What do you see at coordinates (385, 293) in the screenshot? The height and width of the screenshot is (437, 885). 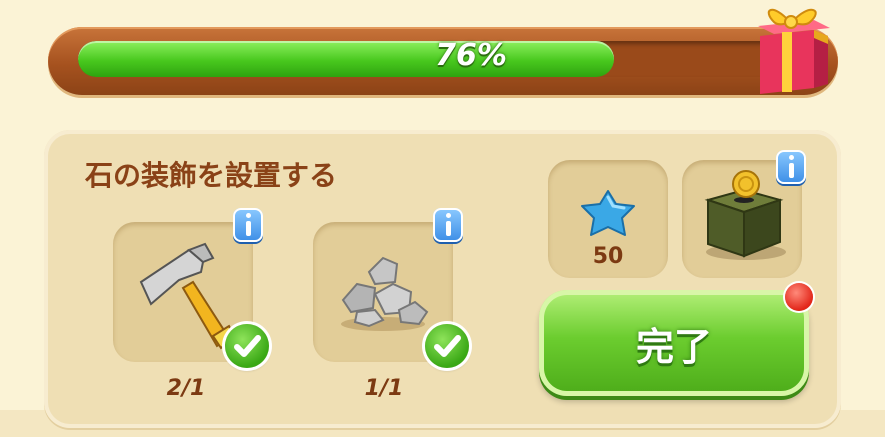 I see `stones-icon` at bounding box center [385, 293].